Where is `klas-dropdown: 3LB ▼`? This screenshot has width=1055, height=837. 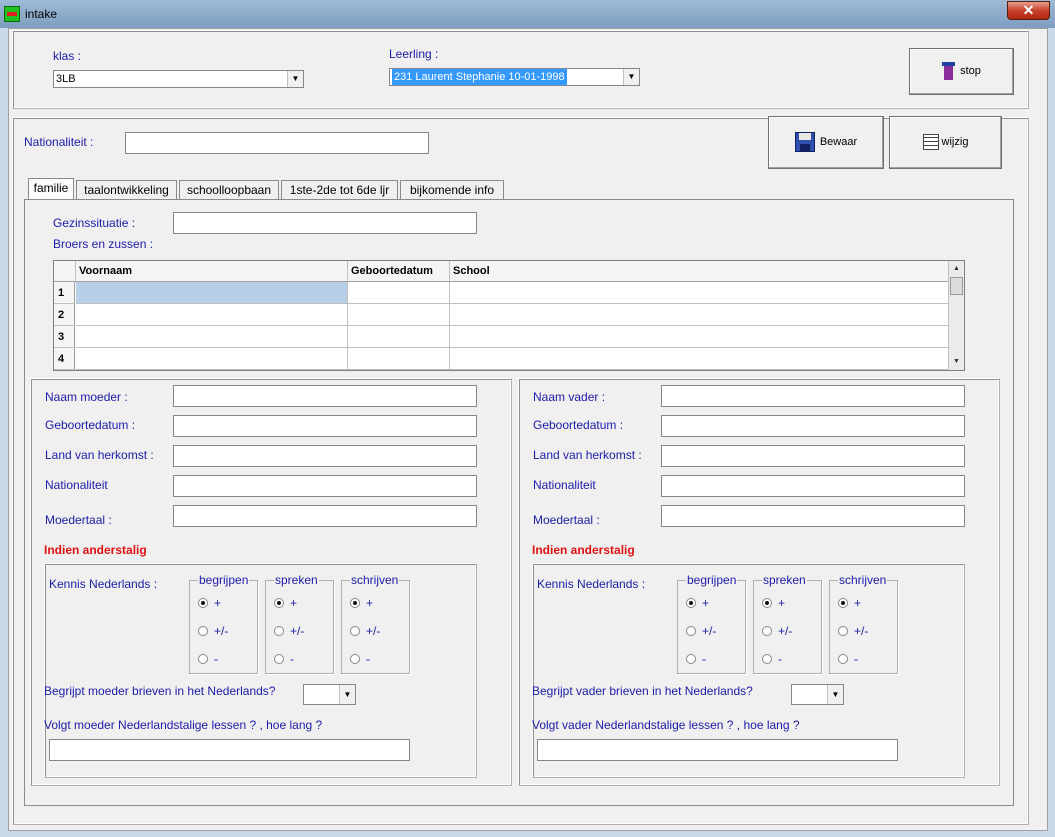
klas-dropdown: 3LB ▼ is located at coordinates (178, 79).